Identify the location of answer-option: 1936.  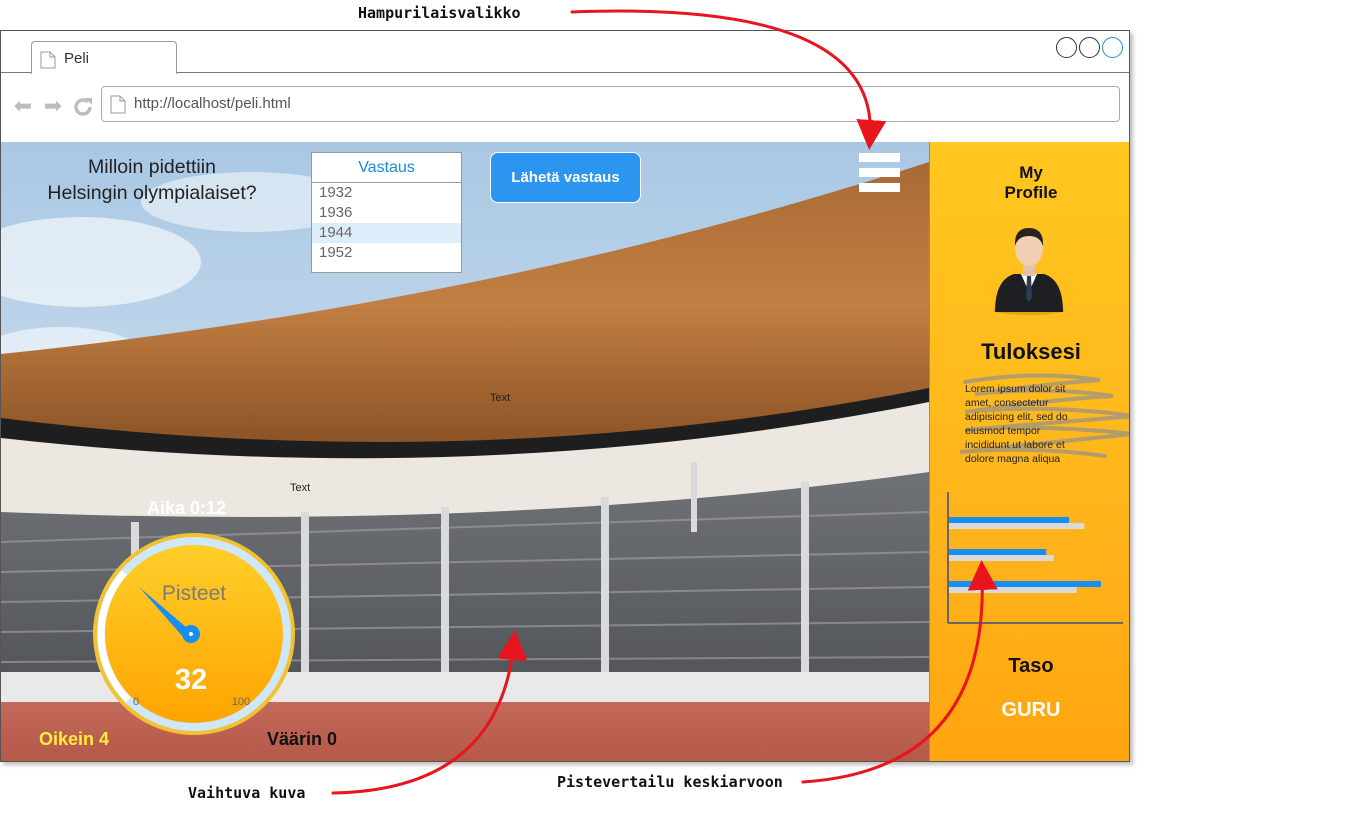
(386, 213).